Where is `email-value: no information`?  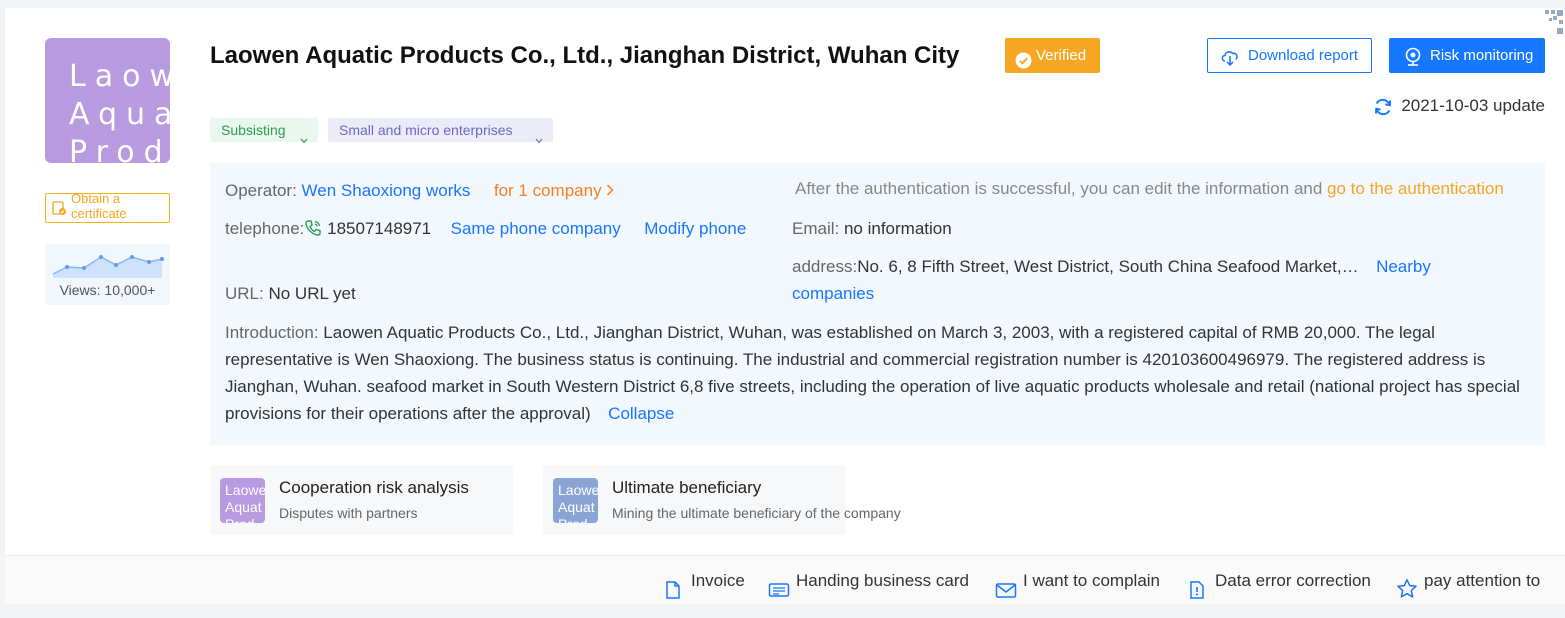 email-value: no information is located at coordinates (897, 228).